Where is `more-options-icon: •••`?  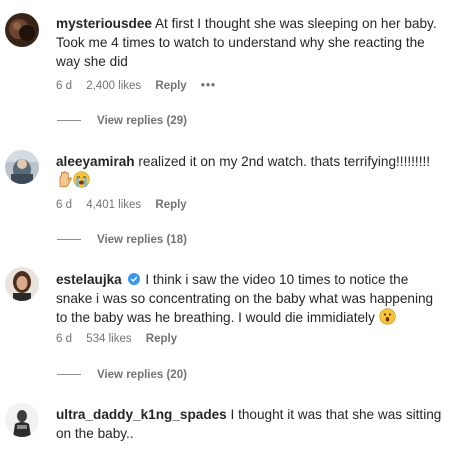
more-options-icon: ••• is located at coordinates (208, 86).